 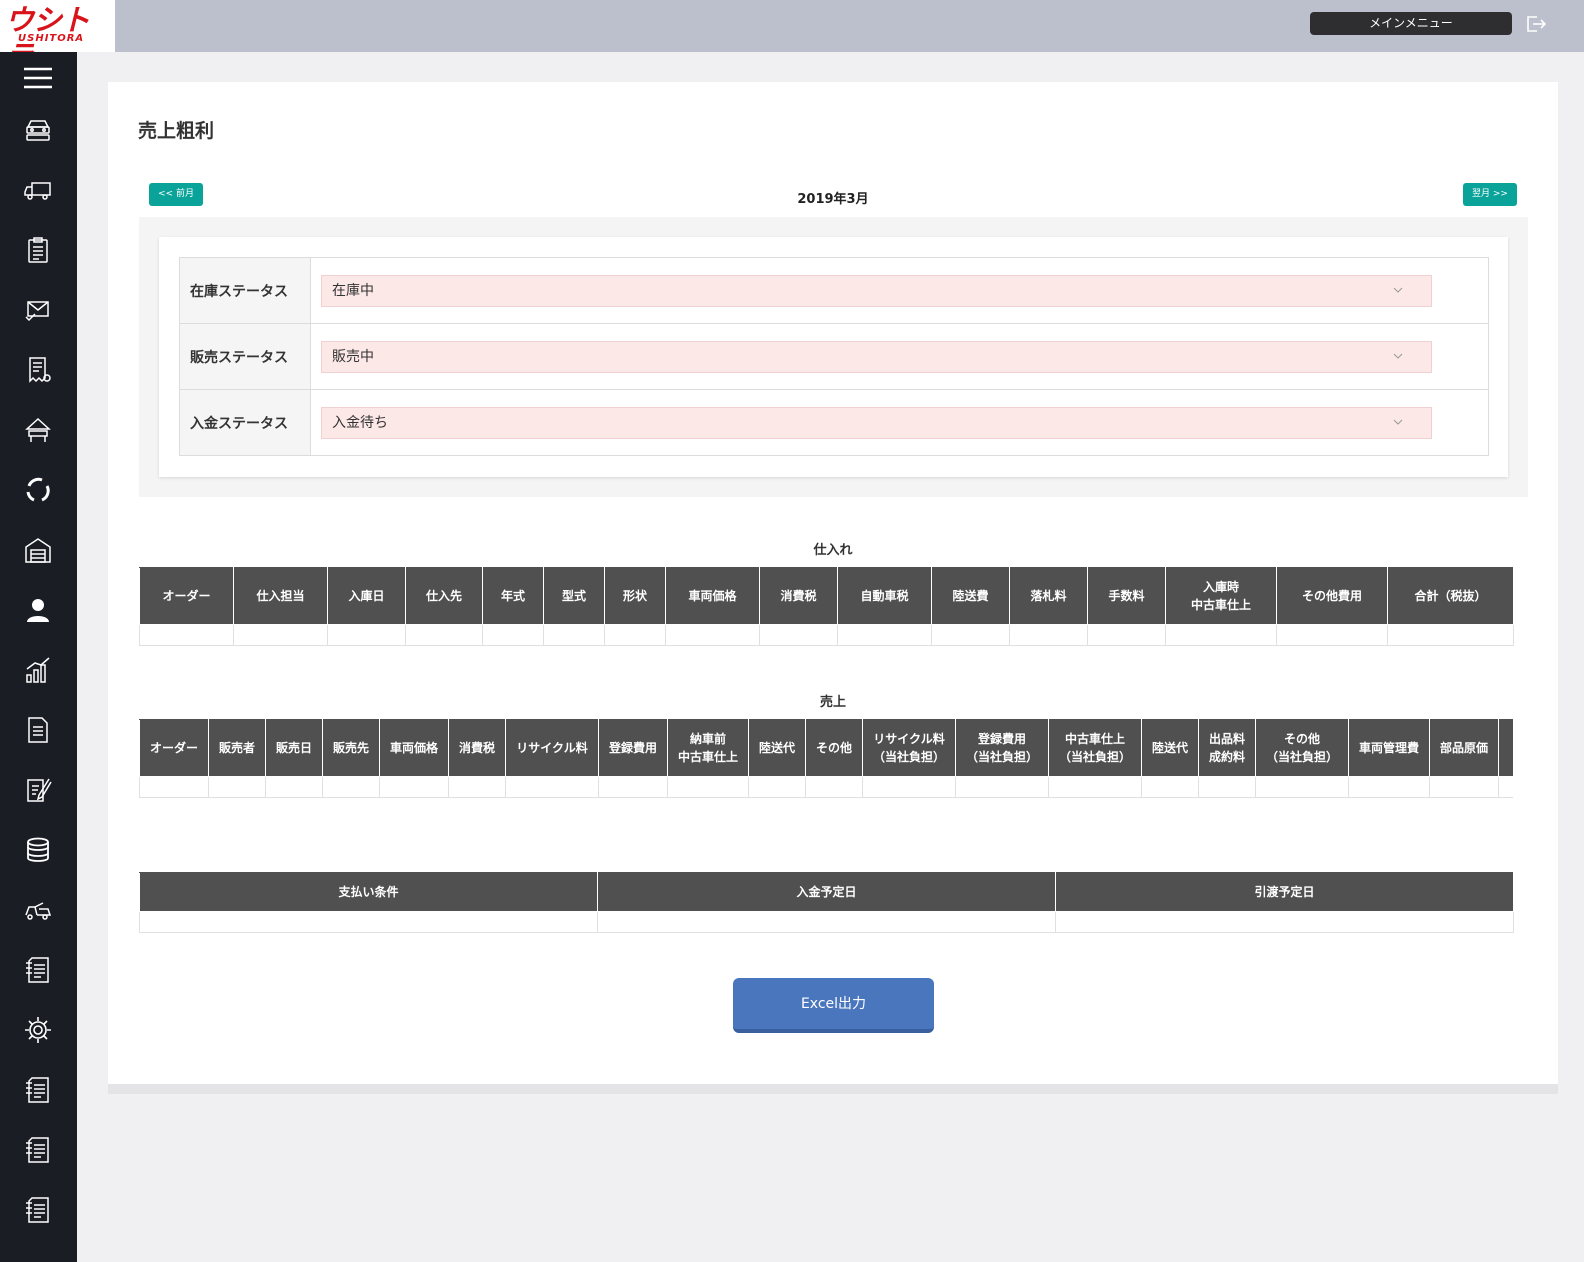 What do you see at coordinates (1226, 757) in the screenshot?
I see `column-header-line2: 成約料` at bounding box center [1226, 757].